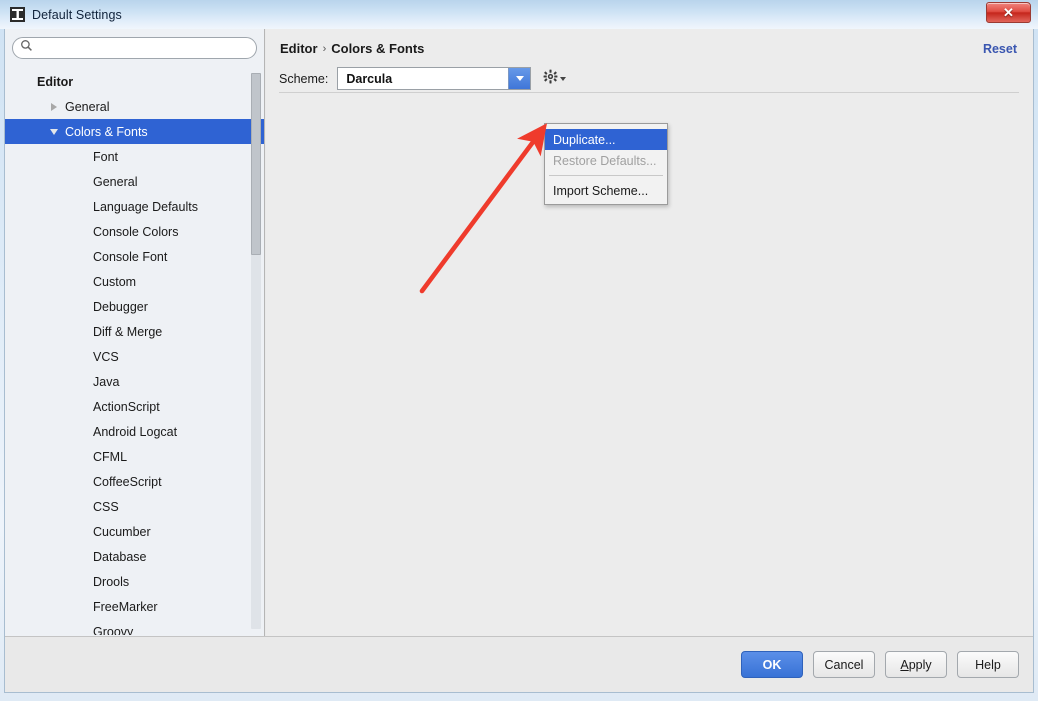  What do you see at coordinates (145, 206) in the screenshot?
I see `sidebar-item-label: Language Defaults` at bounding box center [145, 206].